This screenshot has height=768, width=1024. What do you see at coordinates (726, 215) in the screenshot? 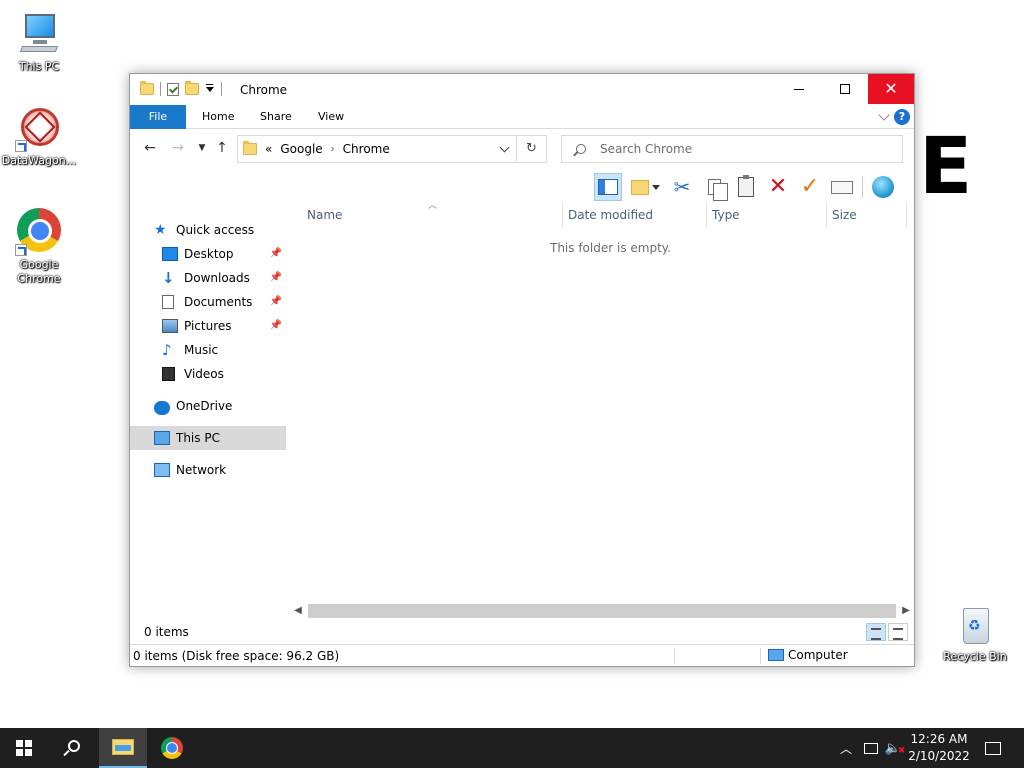
I see `column-header-type: Type` at bounding box center [726, 215].